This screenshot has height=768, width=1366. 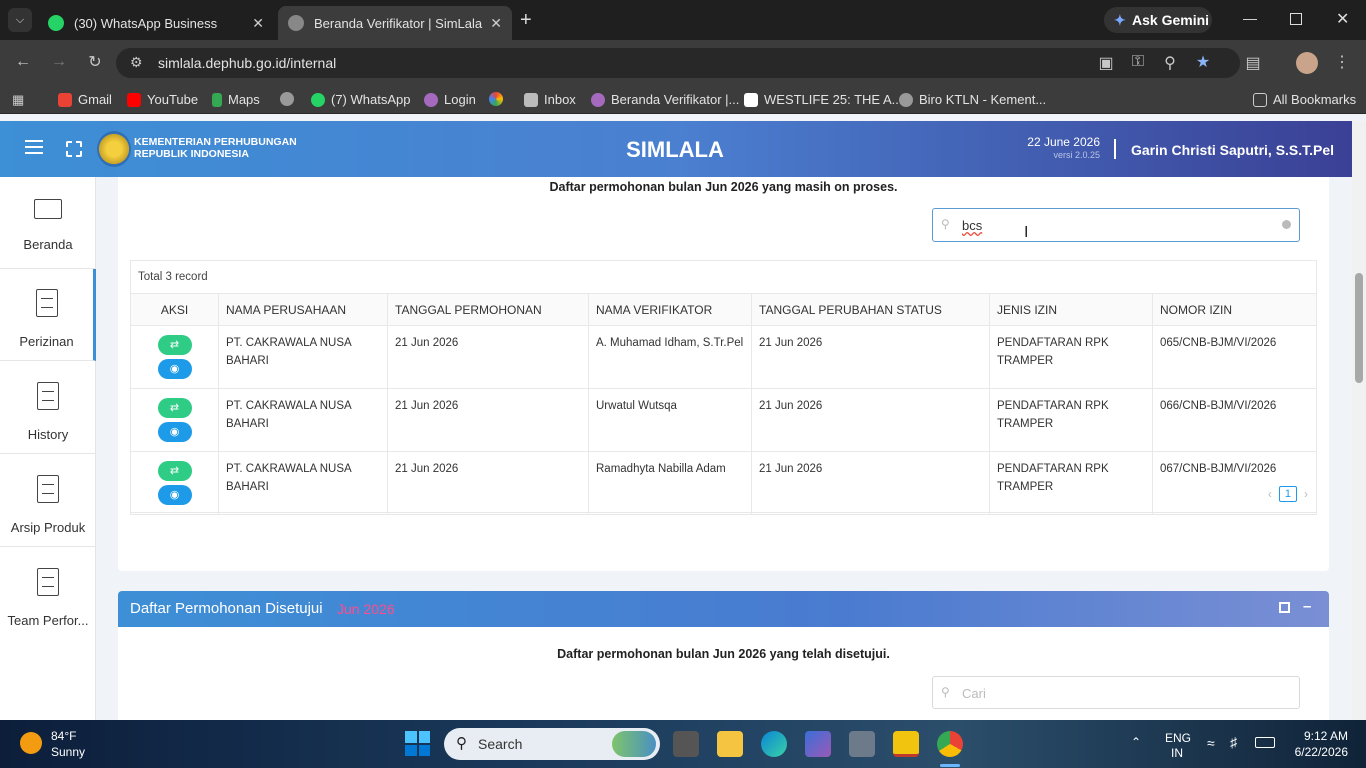 What do you see at coordinates (972, 225) in the screenshot?
I see `search-value: bcs` at bounding box center [972, 225].